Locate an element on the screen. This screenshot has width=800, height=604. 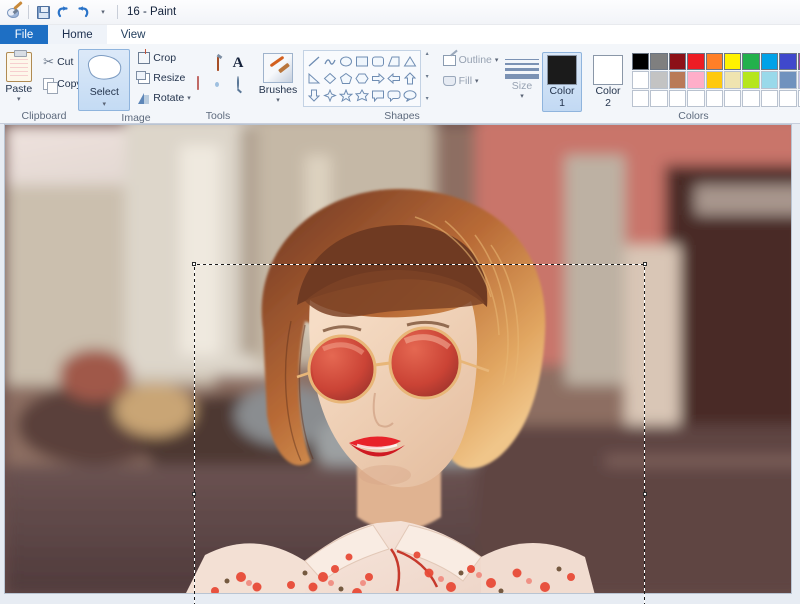
palette-swatch-r2-c6 is located at coordinates (732, 80).